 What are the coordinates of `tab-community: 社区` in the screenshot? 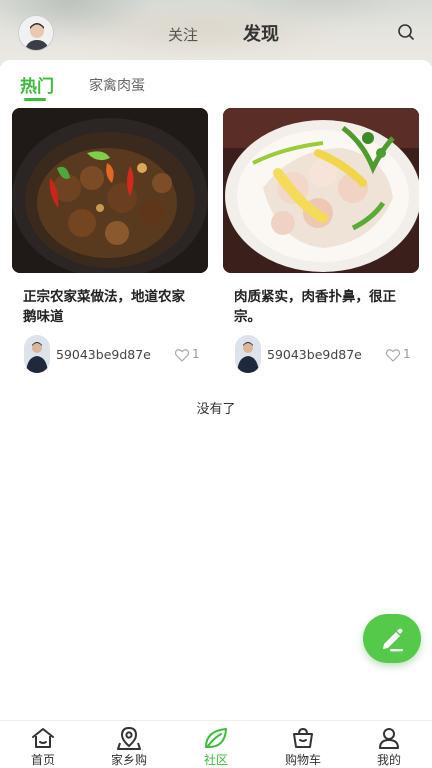 It's located at (216, 744).